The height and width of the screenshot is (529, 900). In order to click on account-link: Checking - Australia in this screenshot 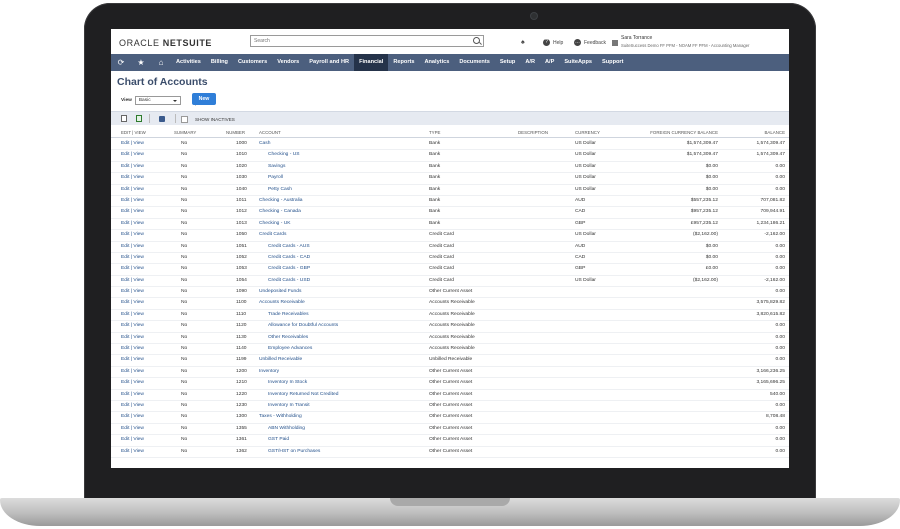, I will do `click(281, 200)`.